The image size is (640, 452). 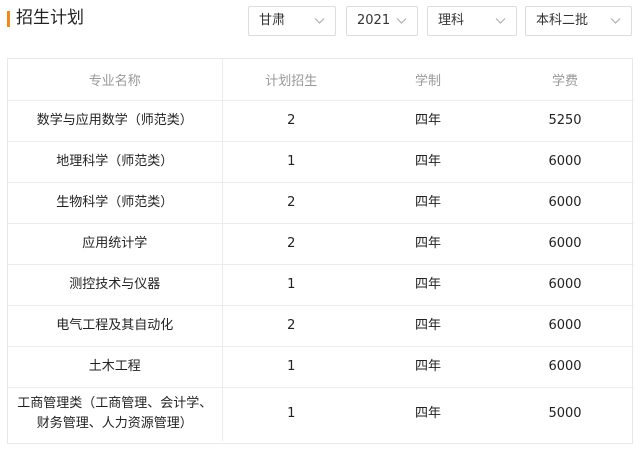 What do you see at coordinates (115, 203) in the screenshot?
I see `major-cell: 生物科学（师范类）` at bounding box center [115, 203].